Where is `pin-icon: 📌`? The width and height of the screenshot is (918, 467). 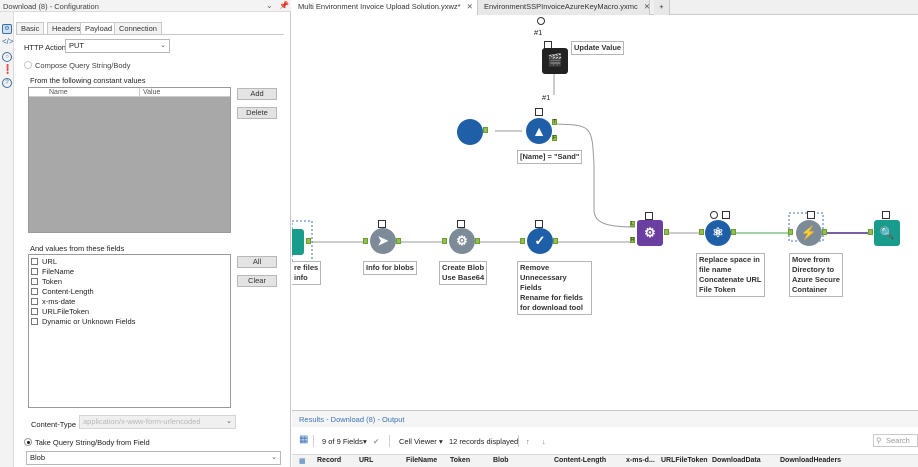 pin-icon: 📌 is located at coordinates (284, 5).